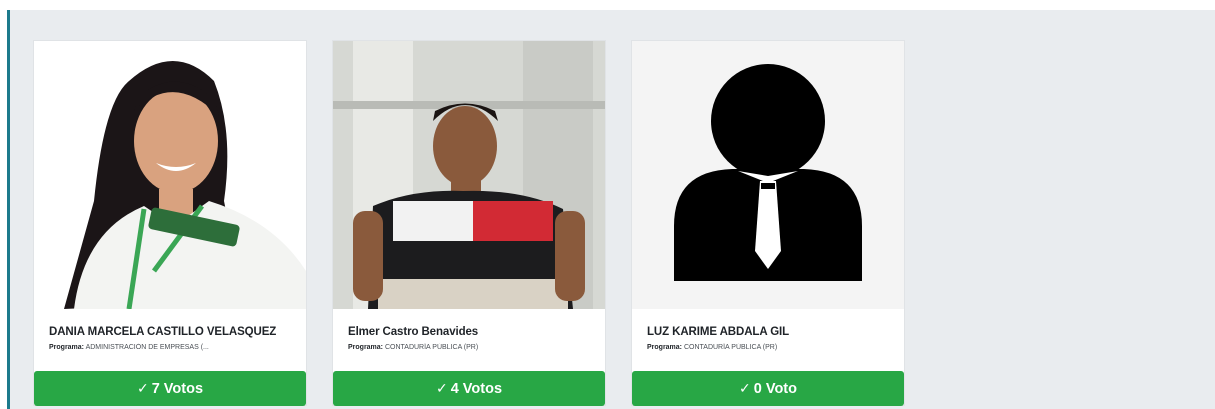  Describe the element at coordinates (163, 332) in the screenshot. I see `candidate-name: DANIA MARCELA CASTILLO VELASQUEZ` at that location.